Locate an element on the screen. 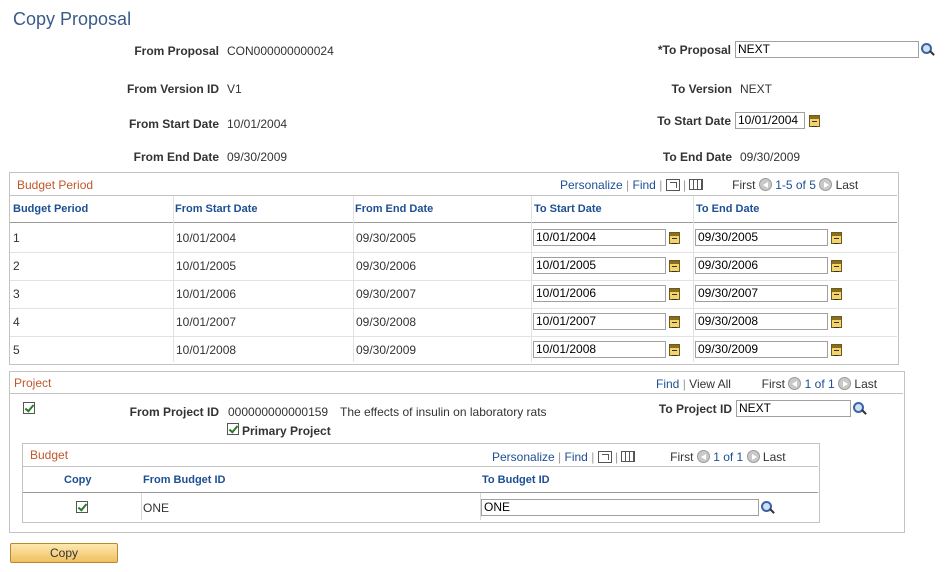 The image size is (947, 572). to-start-date-label: To Start Date is located at coordinates (694, 121).